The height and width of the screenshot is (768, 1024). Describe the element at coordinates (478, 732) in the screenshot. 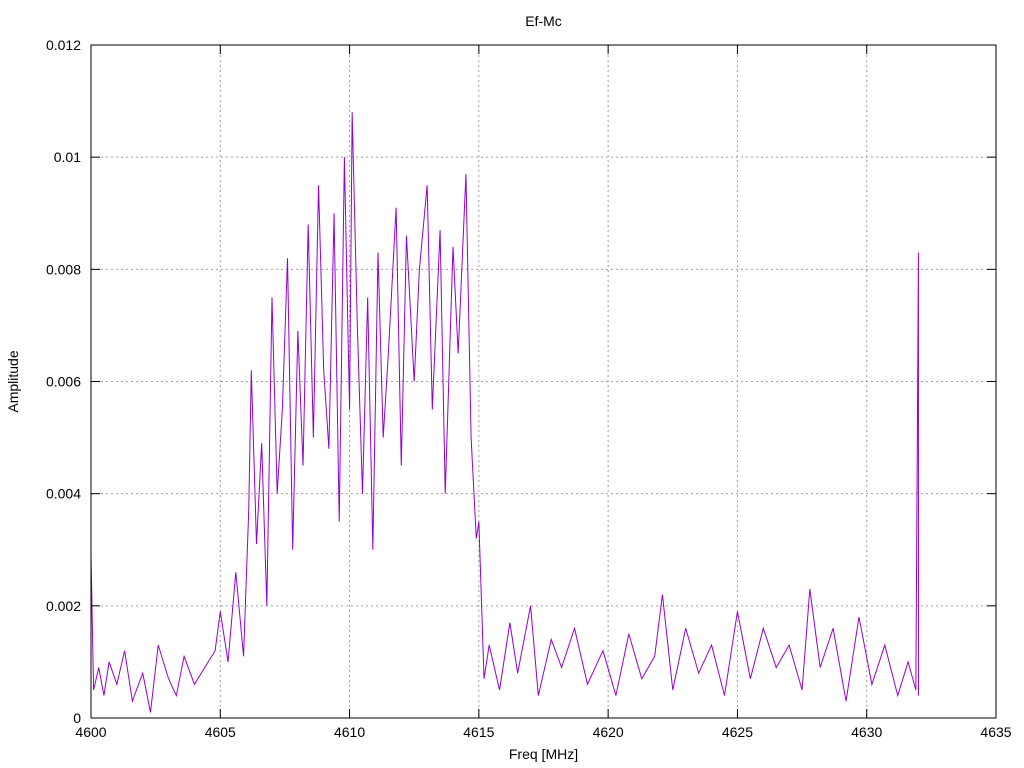

I see `x-tick-label: 4615` at that location.